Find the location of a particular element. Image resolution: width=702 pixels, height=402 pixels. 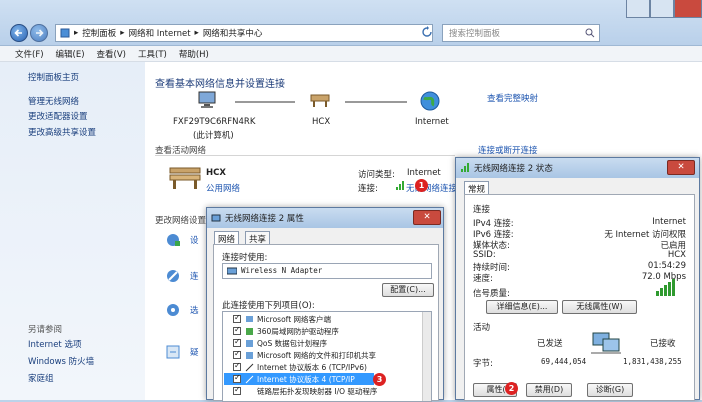

menu-help: 帮助(H) is located at coordinates (194, 54).